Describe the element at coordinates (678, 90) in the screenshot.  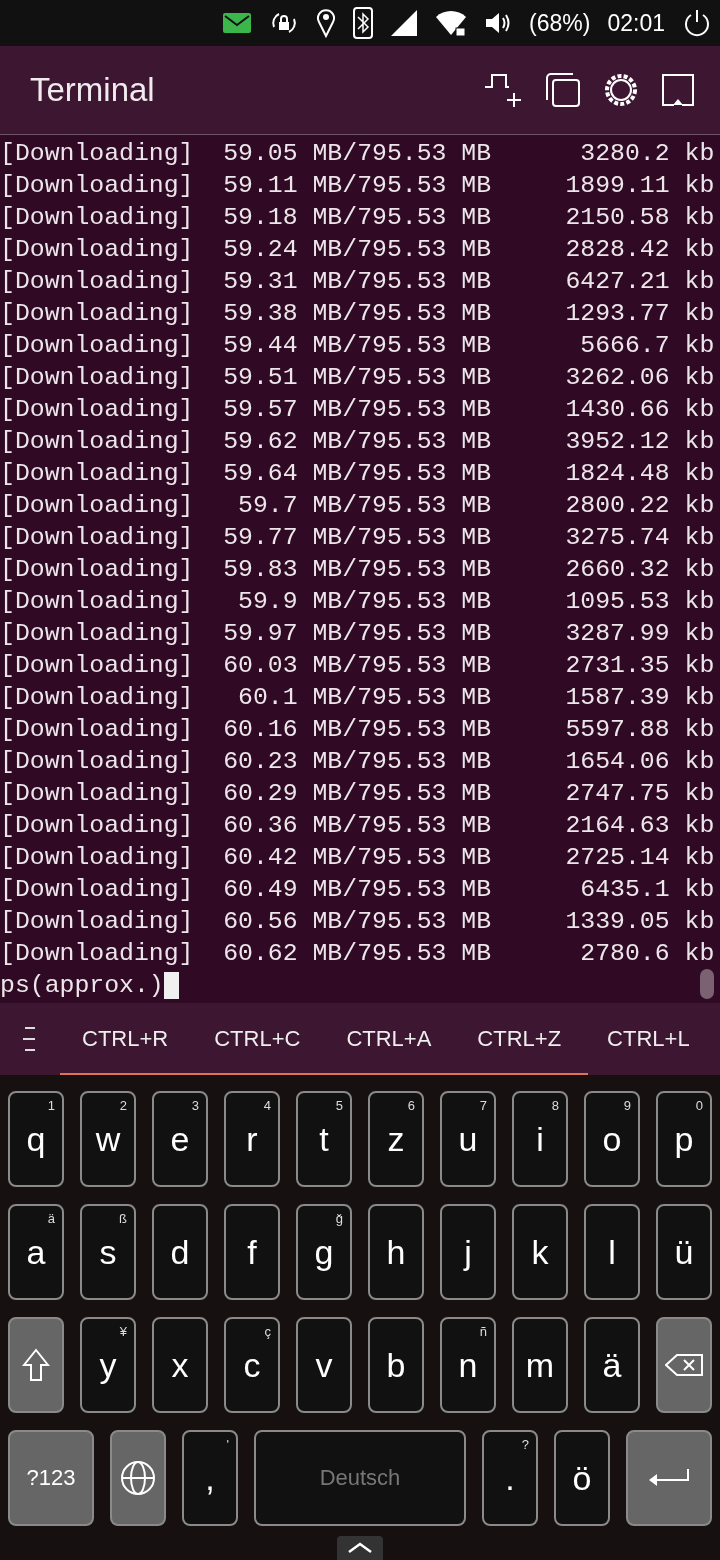
I see `window-icon` at that location.